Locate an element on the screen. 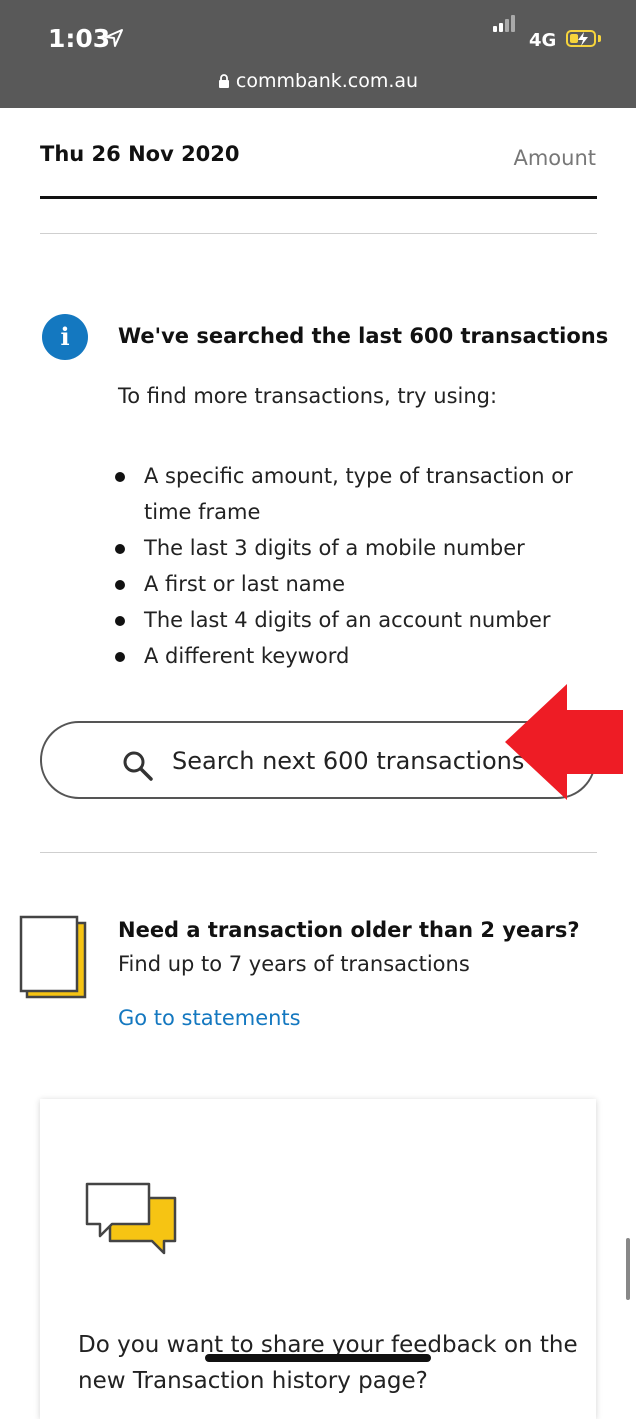 This screenshot has height=1419, width=636. info-icon: i is located at coordinates (65, 337).